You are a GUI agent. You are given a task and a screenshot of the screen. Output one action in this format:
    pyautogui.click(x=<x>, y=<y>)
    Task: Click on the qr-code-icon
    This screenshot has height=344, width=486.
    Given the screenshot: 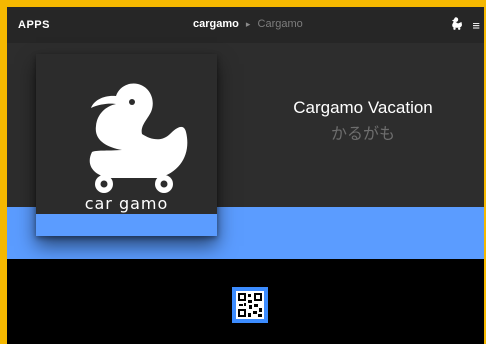 What is the action you would take?
    pyautogui.click(x=250, y=305)
    